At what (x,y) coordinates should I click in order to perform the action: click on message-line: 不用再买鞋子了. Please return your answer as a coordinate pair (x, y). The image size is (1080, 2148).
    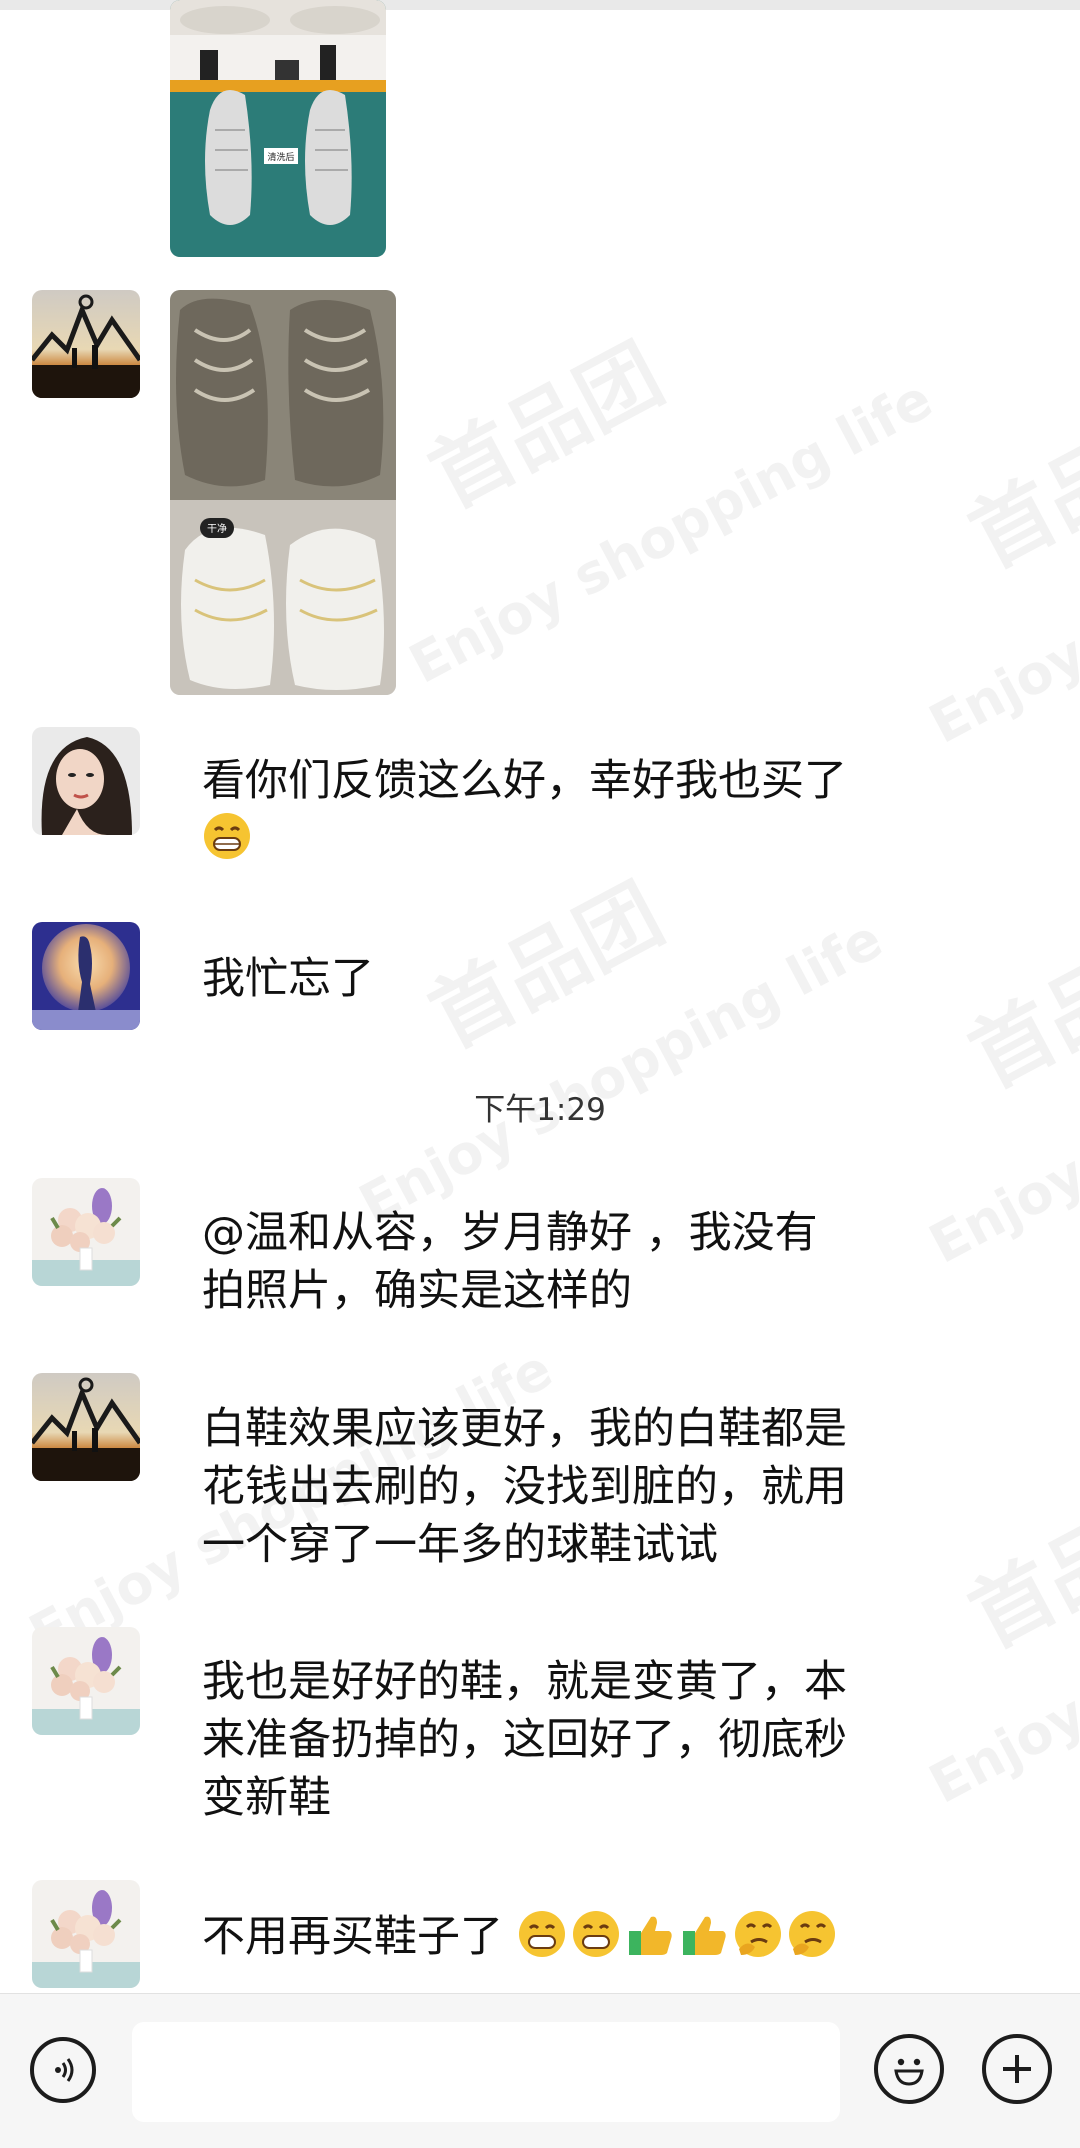
    Looking at the image, I should click on (352, 1937).